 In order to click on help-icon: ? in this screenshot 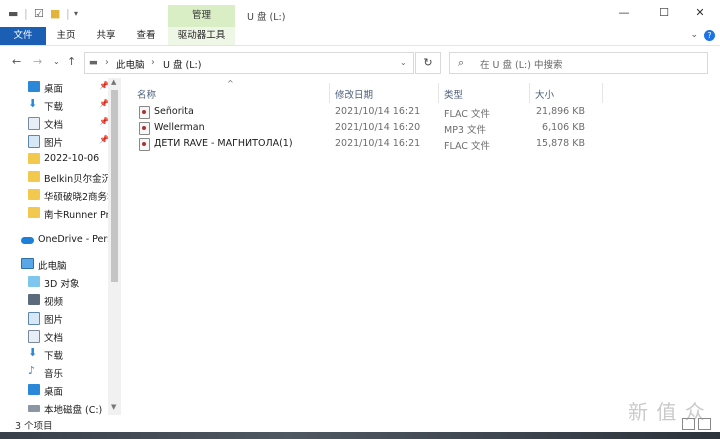, I will do `click(709, 35)`.